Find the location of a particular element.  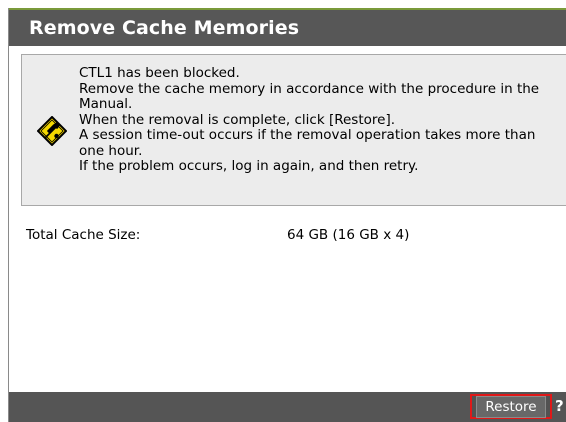

title-bar: Remove Cache Memories is located at coordinates (287, 27).